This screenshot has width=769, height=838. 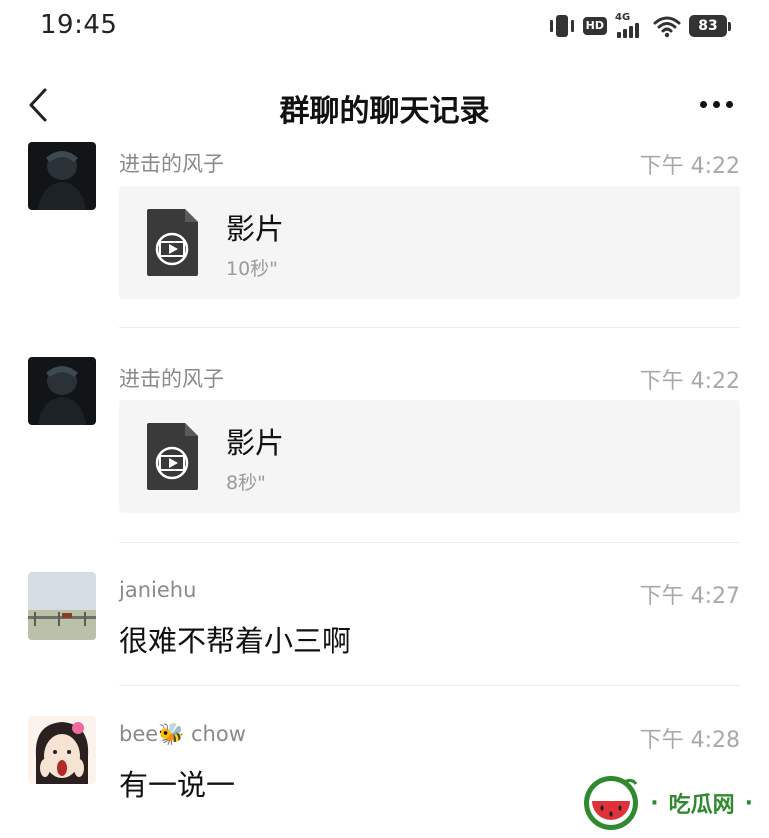 I want to click on sender-name-prefix: bee, so click(x=139, y=734).